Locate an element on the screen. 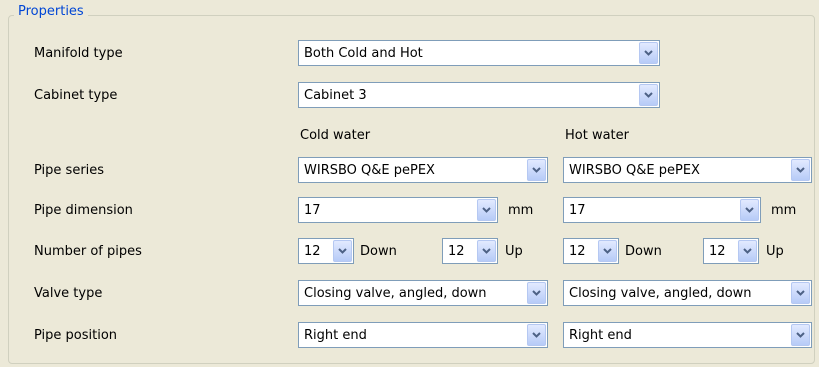 The width and height of the screenshot is (819, 367). hot-pipes-down-select: 12 is located at coordinates (591, 251).